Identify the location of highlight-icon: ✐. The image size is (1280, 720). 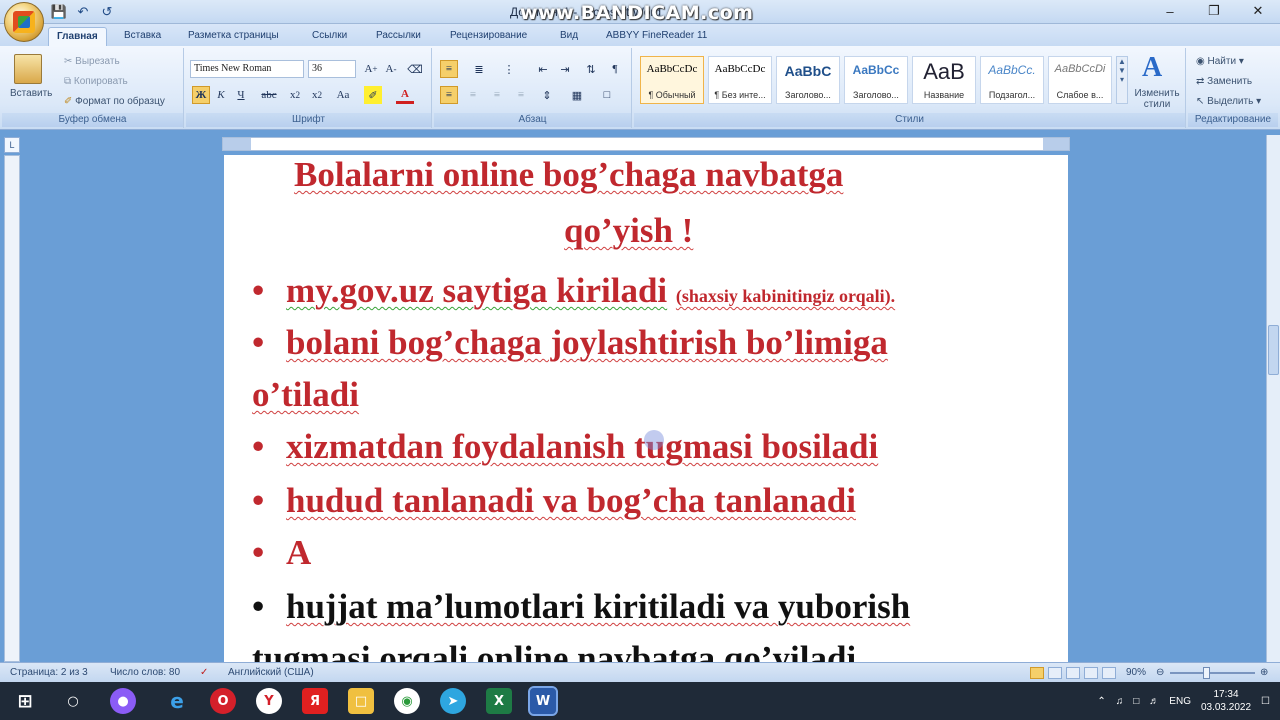
(373, 95).